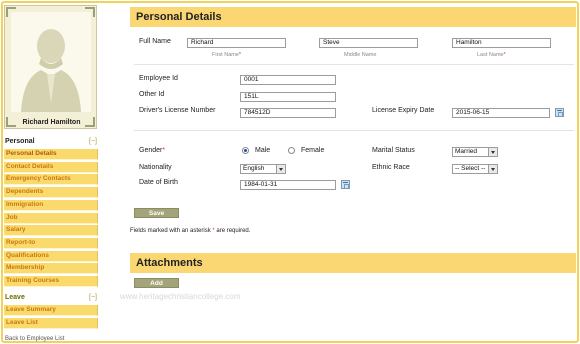 The height and width of the screenshot is (344, 580). I want to click on watermark: www.heritagechristiancollege.com, so click(180, 296).